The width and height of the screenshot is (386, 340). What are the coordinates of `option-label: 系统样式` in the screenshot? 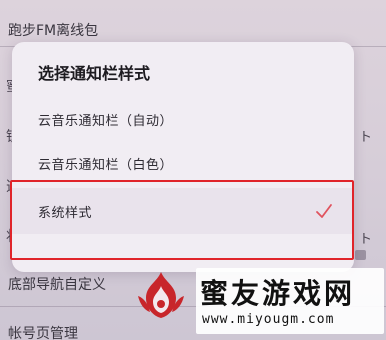 It's located at (65, 213).